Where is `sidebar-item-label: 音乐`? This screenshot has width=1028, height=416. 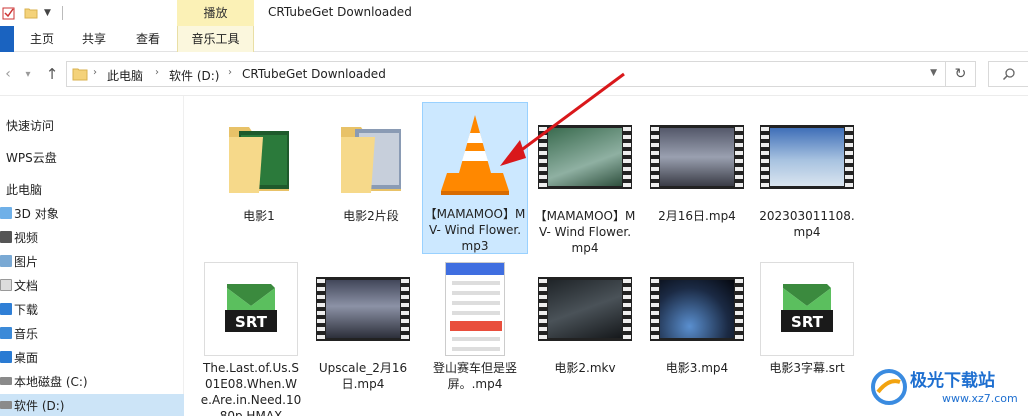
sidebar-item-label: 音乐 is located at coordinates (26, 333).